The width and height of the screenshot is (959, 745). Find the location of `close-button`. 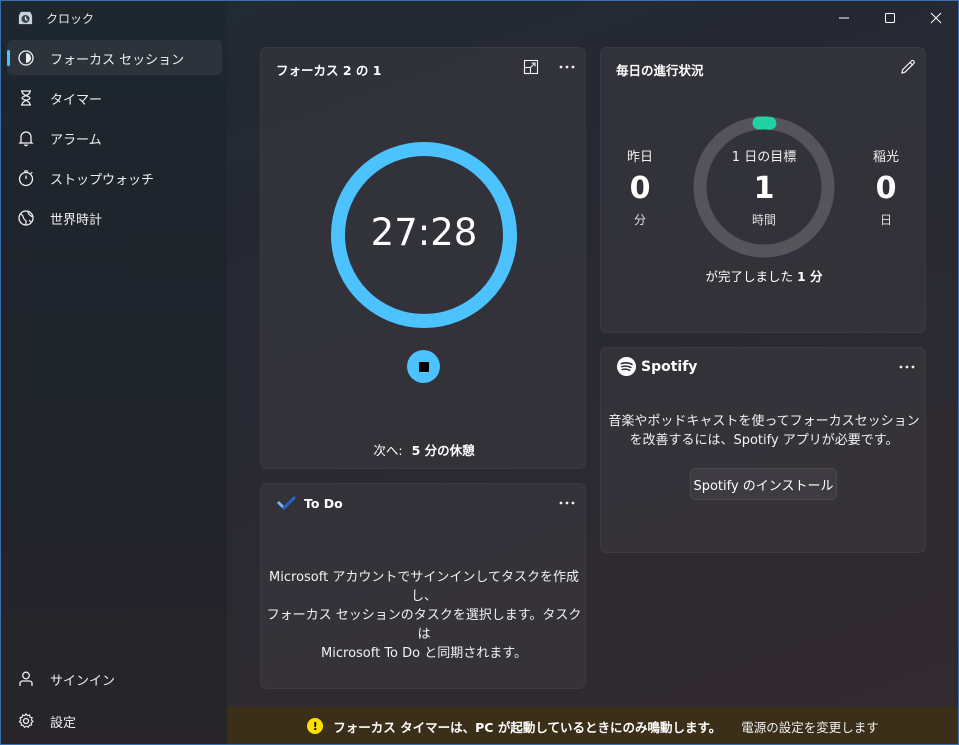

close-button is located at coordinates (935, 18).